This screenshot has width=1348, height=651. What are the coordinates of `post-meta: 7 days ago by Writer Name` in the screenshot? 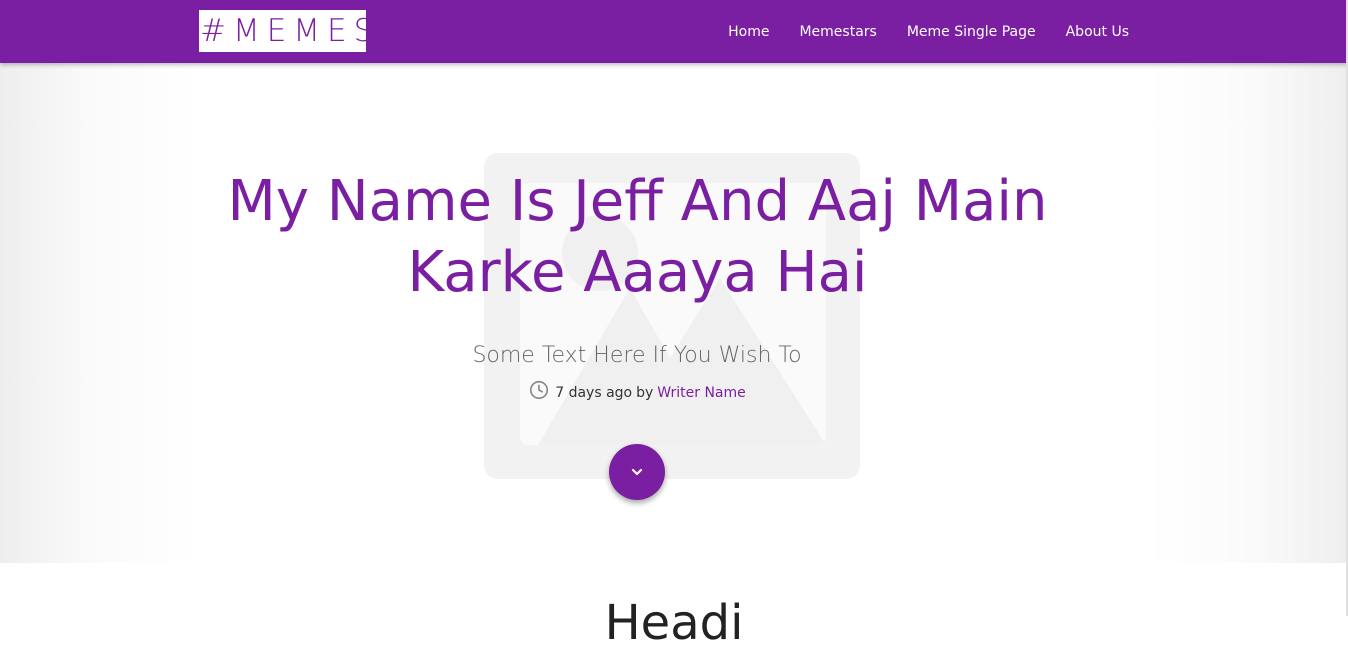 It's located at (637, 392).